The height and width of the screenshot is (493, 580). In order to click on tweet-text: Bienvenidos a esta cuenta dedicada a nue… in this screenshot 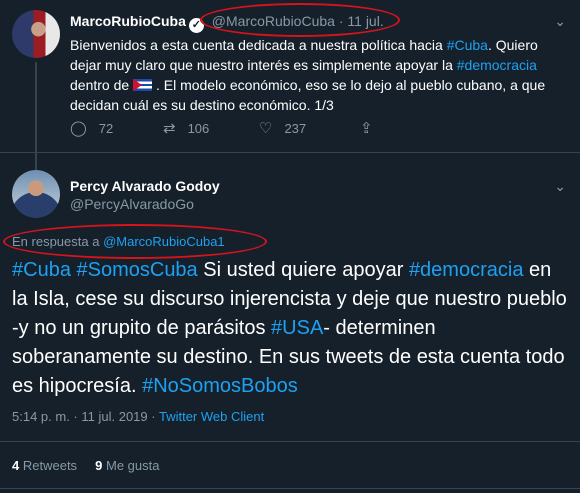, I will do `click(308, 75)`.